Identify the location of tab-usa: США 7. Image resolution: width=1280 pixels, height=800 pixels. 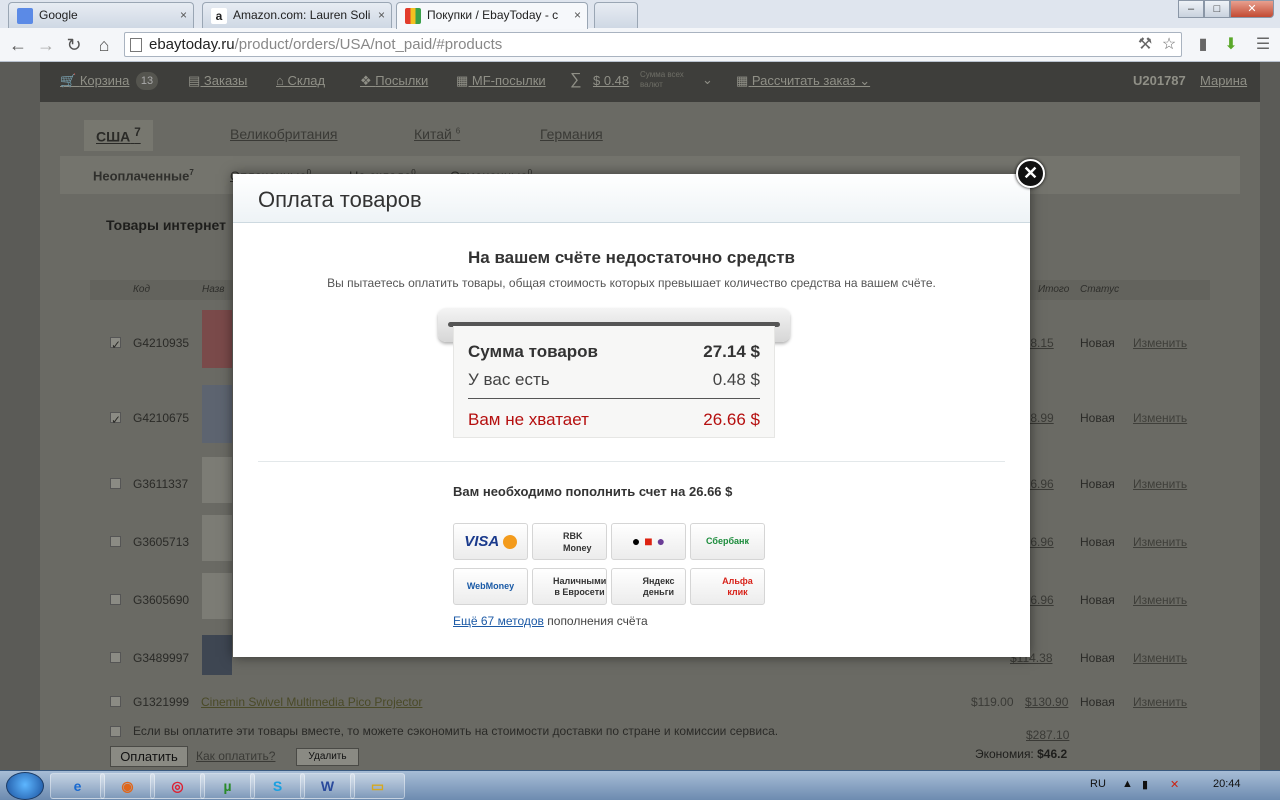
(118, 135).